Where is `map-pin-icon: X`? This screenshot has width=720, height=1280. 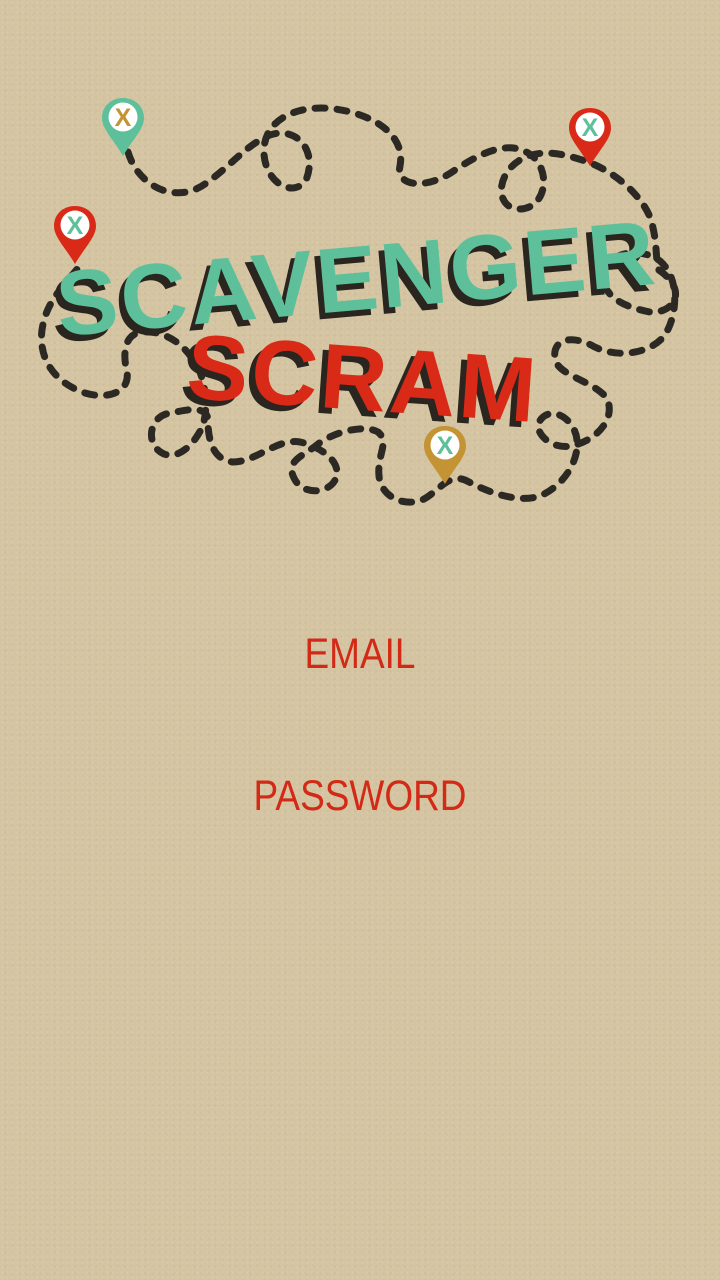 map-pin-icon: X is located at coordinates (123, 127).